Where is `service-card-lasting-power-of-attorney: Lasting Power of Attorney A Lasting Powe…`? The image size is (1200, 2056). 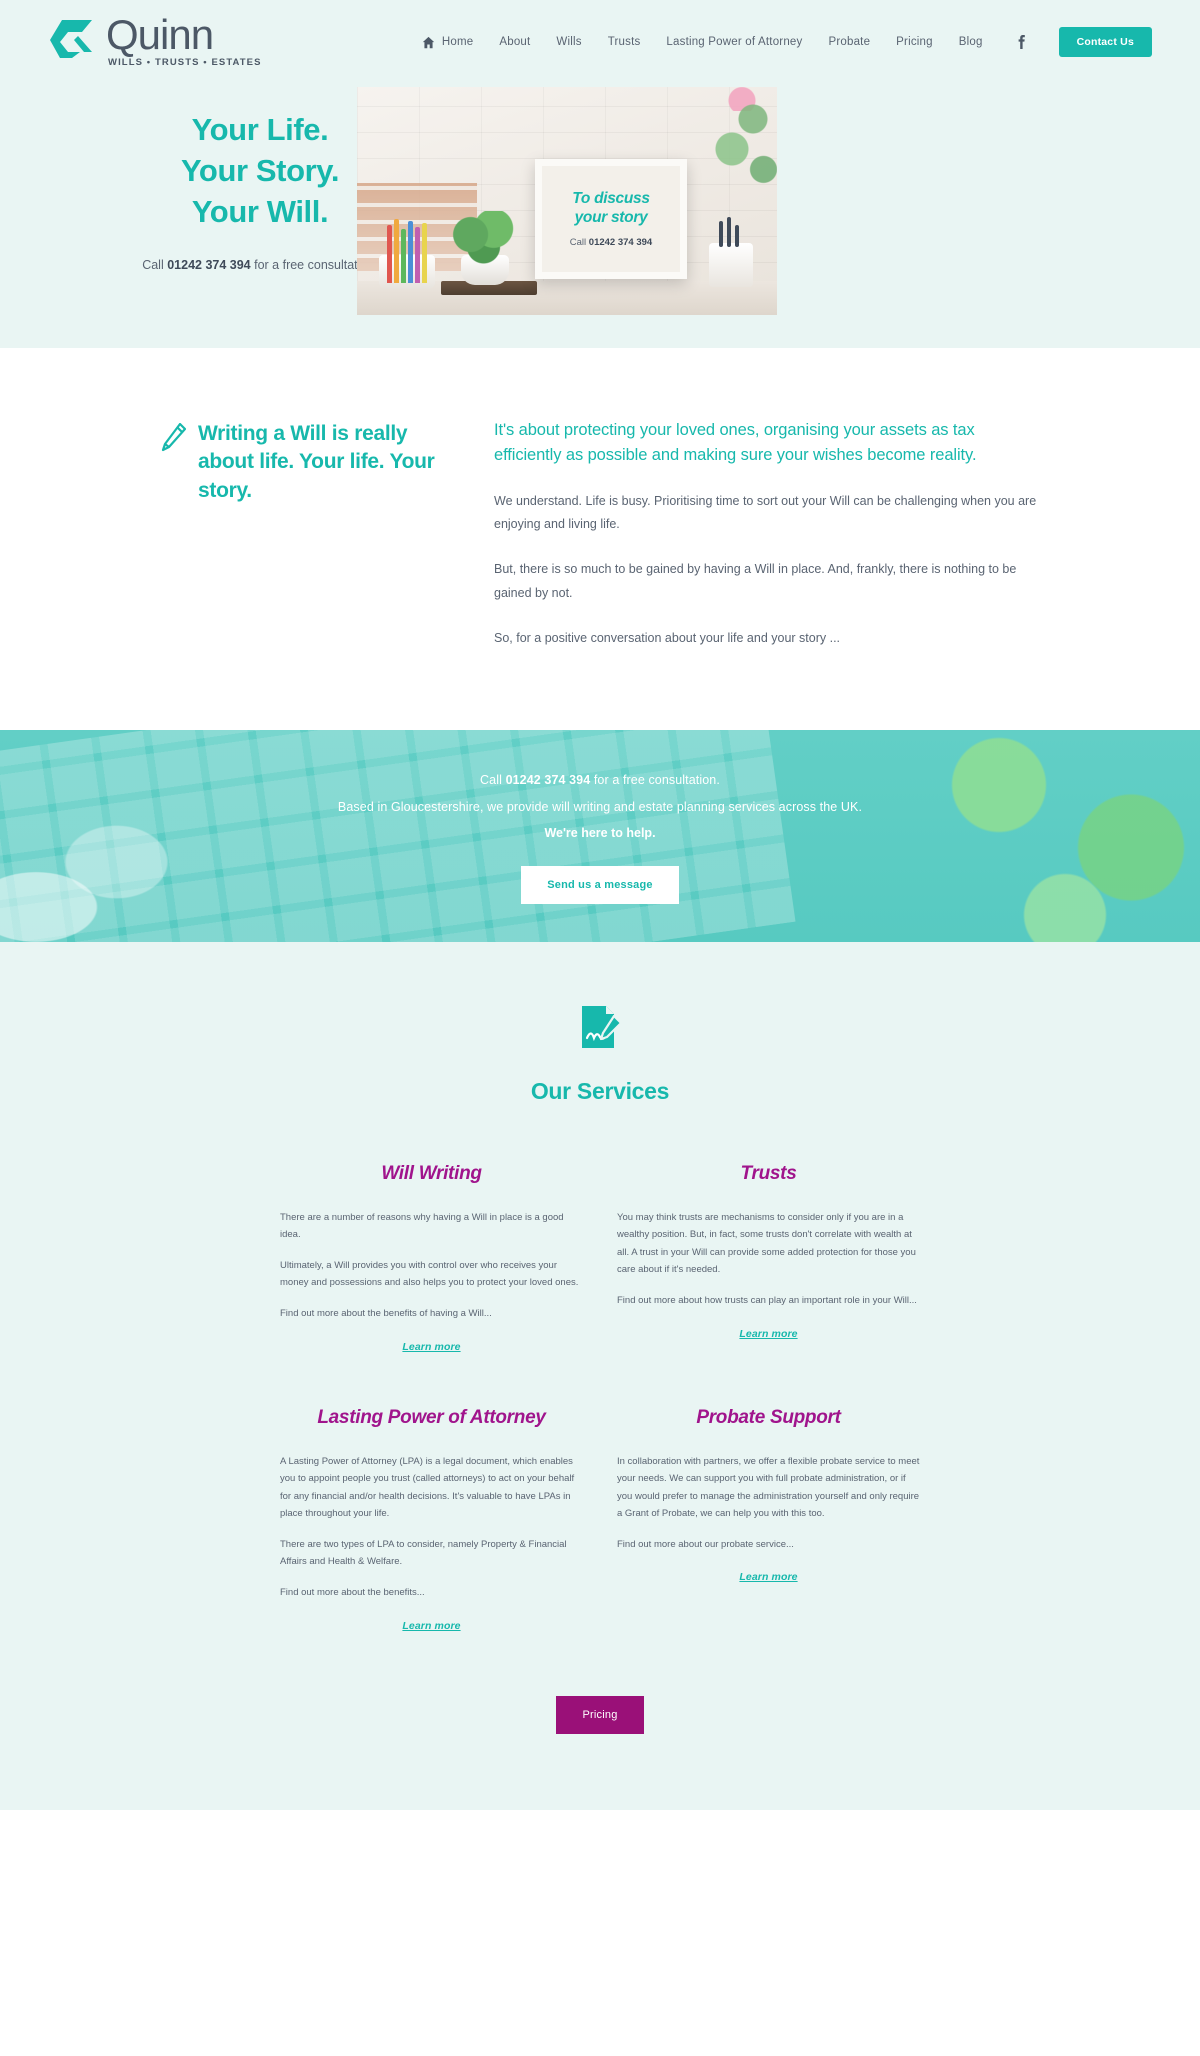 service-card-lasting-power-of-attorney: Lasting Power of Attorney A Lasting Powe… is located at coordinates (431, 1520).